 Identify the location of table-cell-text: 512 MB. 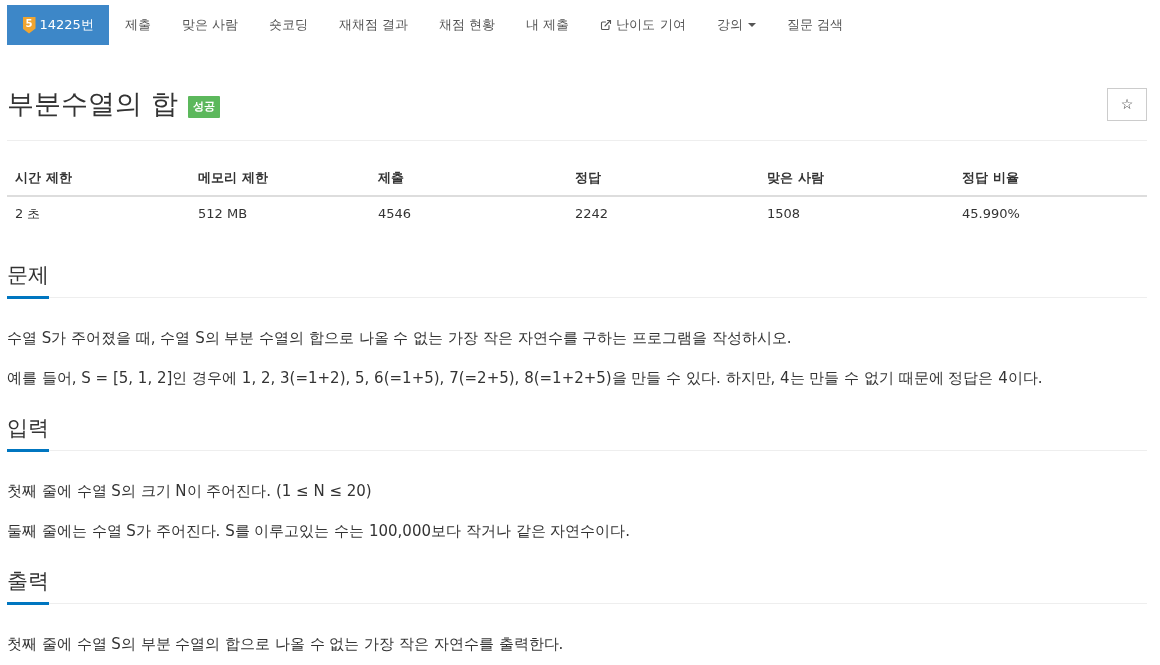
(223, 214).